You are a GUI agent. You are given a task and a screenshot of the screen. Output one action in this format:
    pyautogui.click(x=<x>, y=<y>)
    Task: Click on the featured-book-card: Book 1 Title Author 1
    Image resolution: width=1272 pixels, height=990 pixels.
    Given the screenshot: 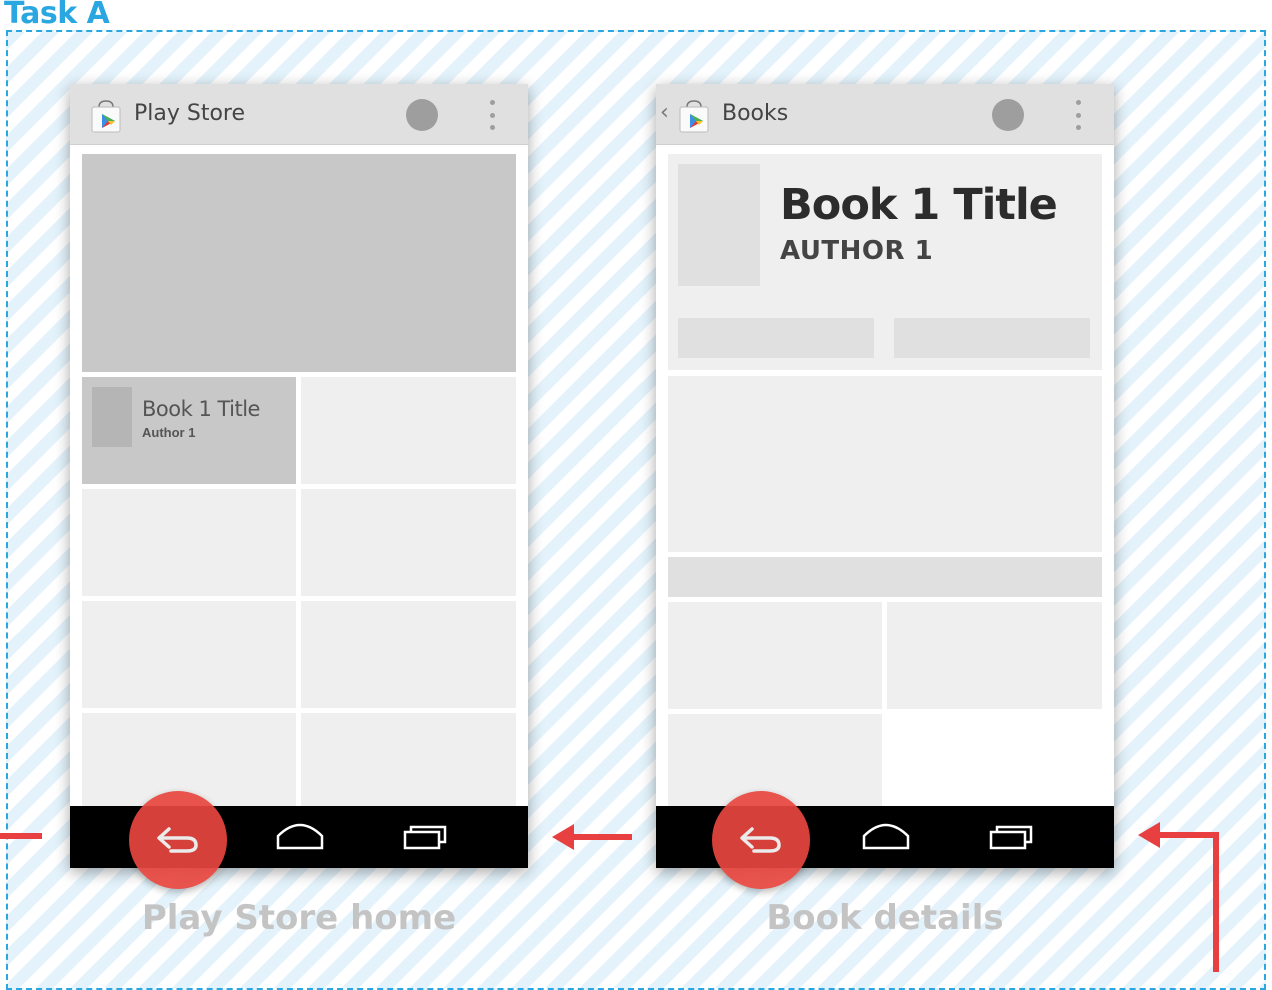 What is the action you would take?
    pyautogui.click(x=189, y=430)
    